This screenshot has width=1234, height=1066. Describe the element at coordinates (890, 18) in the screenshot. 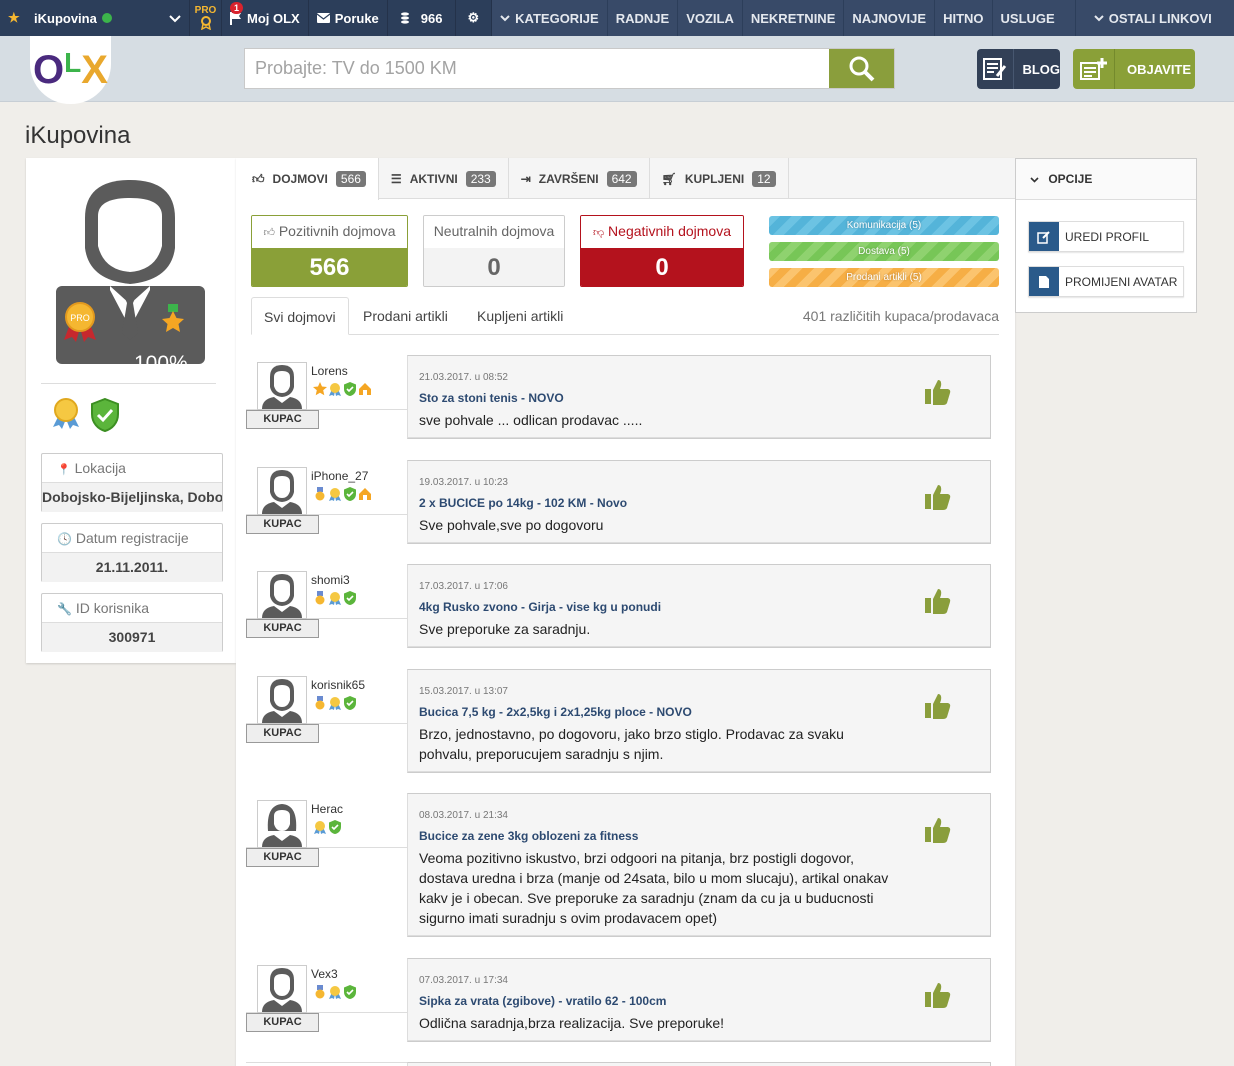

I see `nav-najnovije: NAJNOVIJE` at that location.